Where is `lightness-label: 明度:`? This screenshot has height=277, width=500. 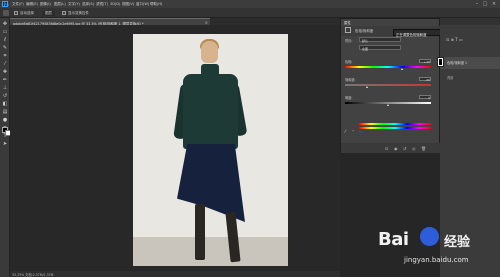 lightness-label: 明度: is located at coordinates (349, 98).